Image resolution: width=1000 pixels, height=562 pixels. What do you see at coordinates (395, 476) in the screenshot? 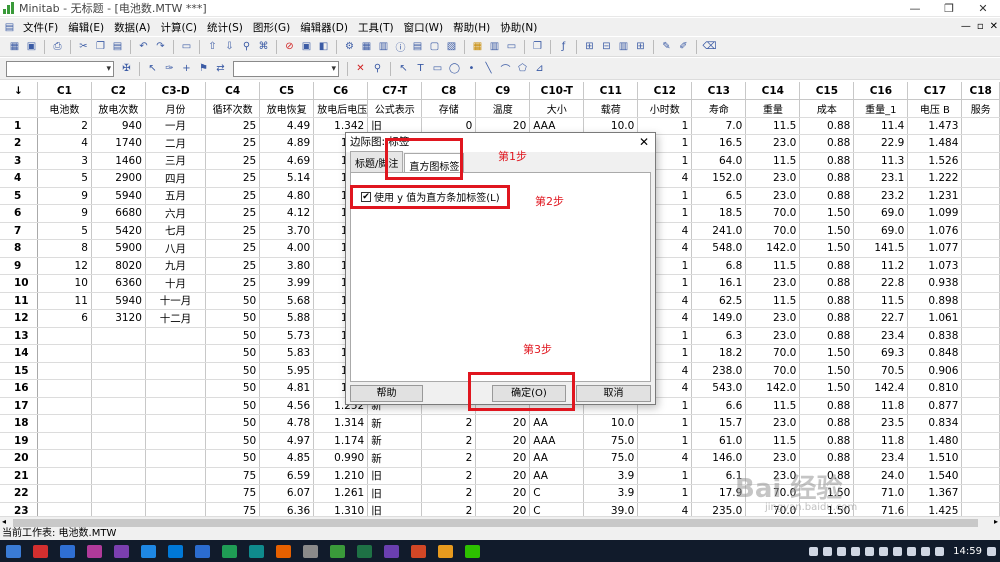
I see `cell: 旧` at bounding box center [395, 476].